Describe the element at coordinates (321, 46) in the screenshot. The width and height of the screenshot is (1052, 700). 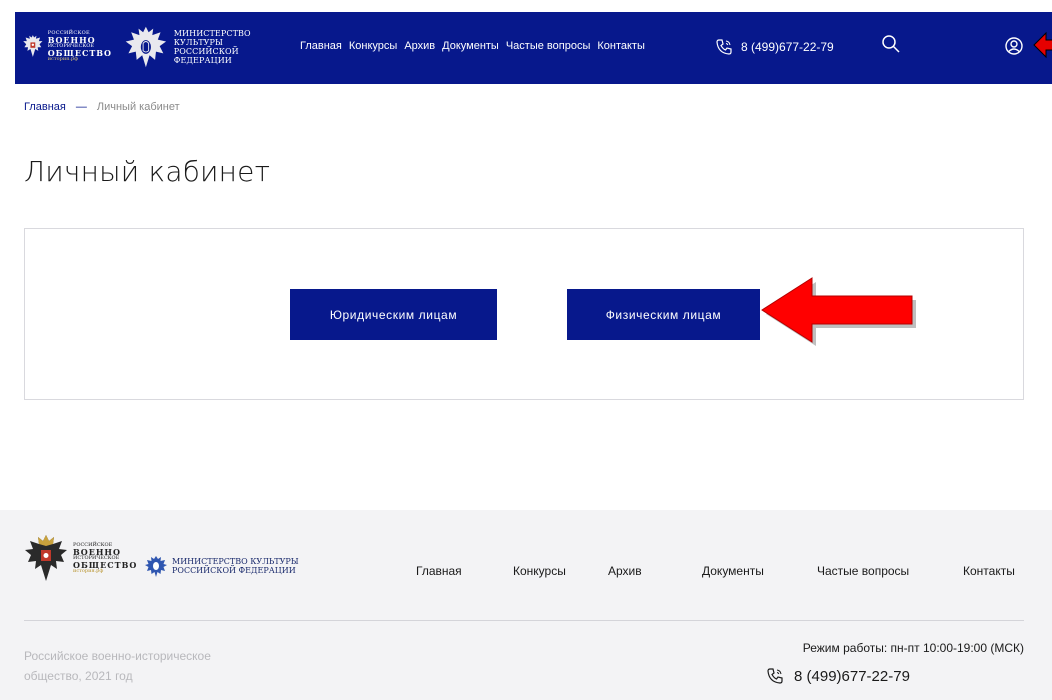
I see `nav-item-home: Главная` at that location.